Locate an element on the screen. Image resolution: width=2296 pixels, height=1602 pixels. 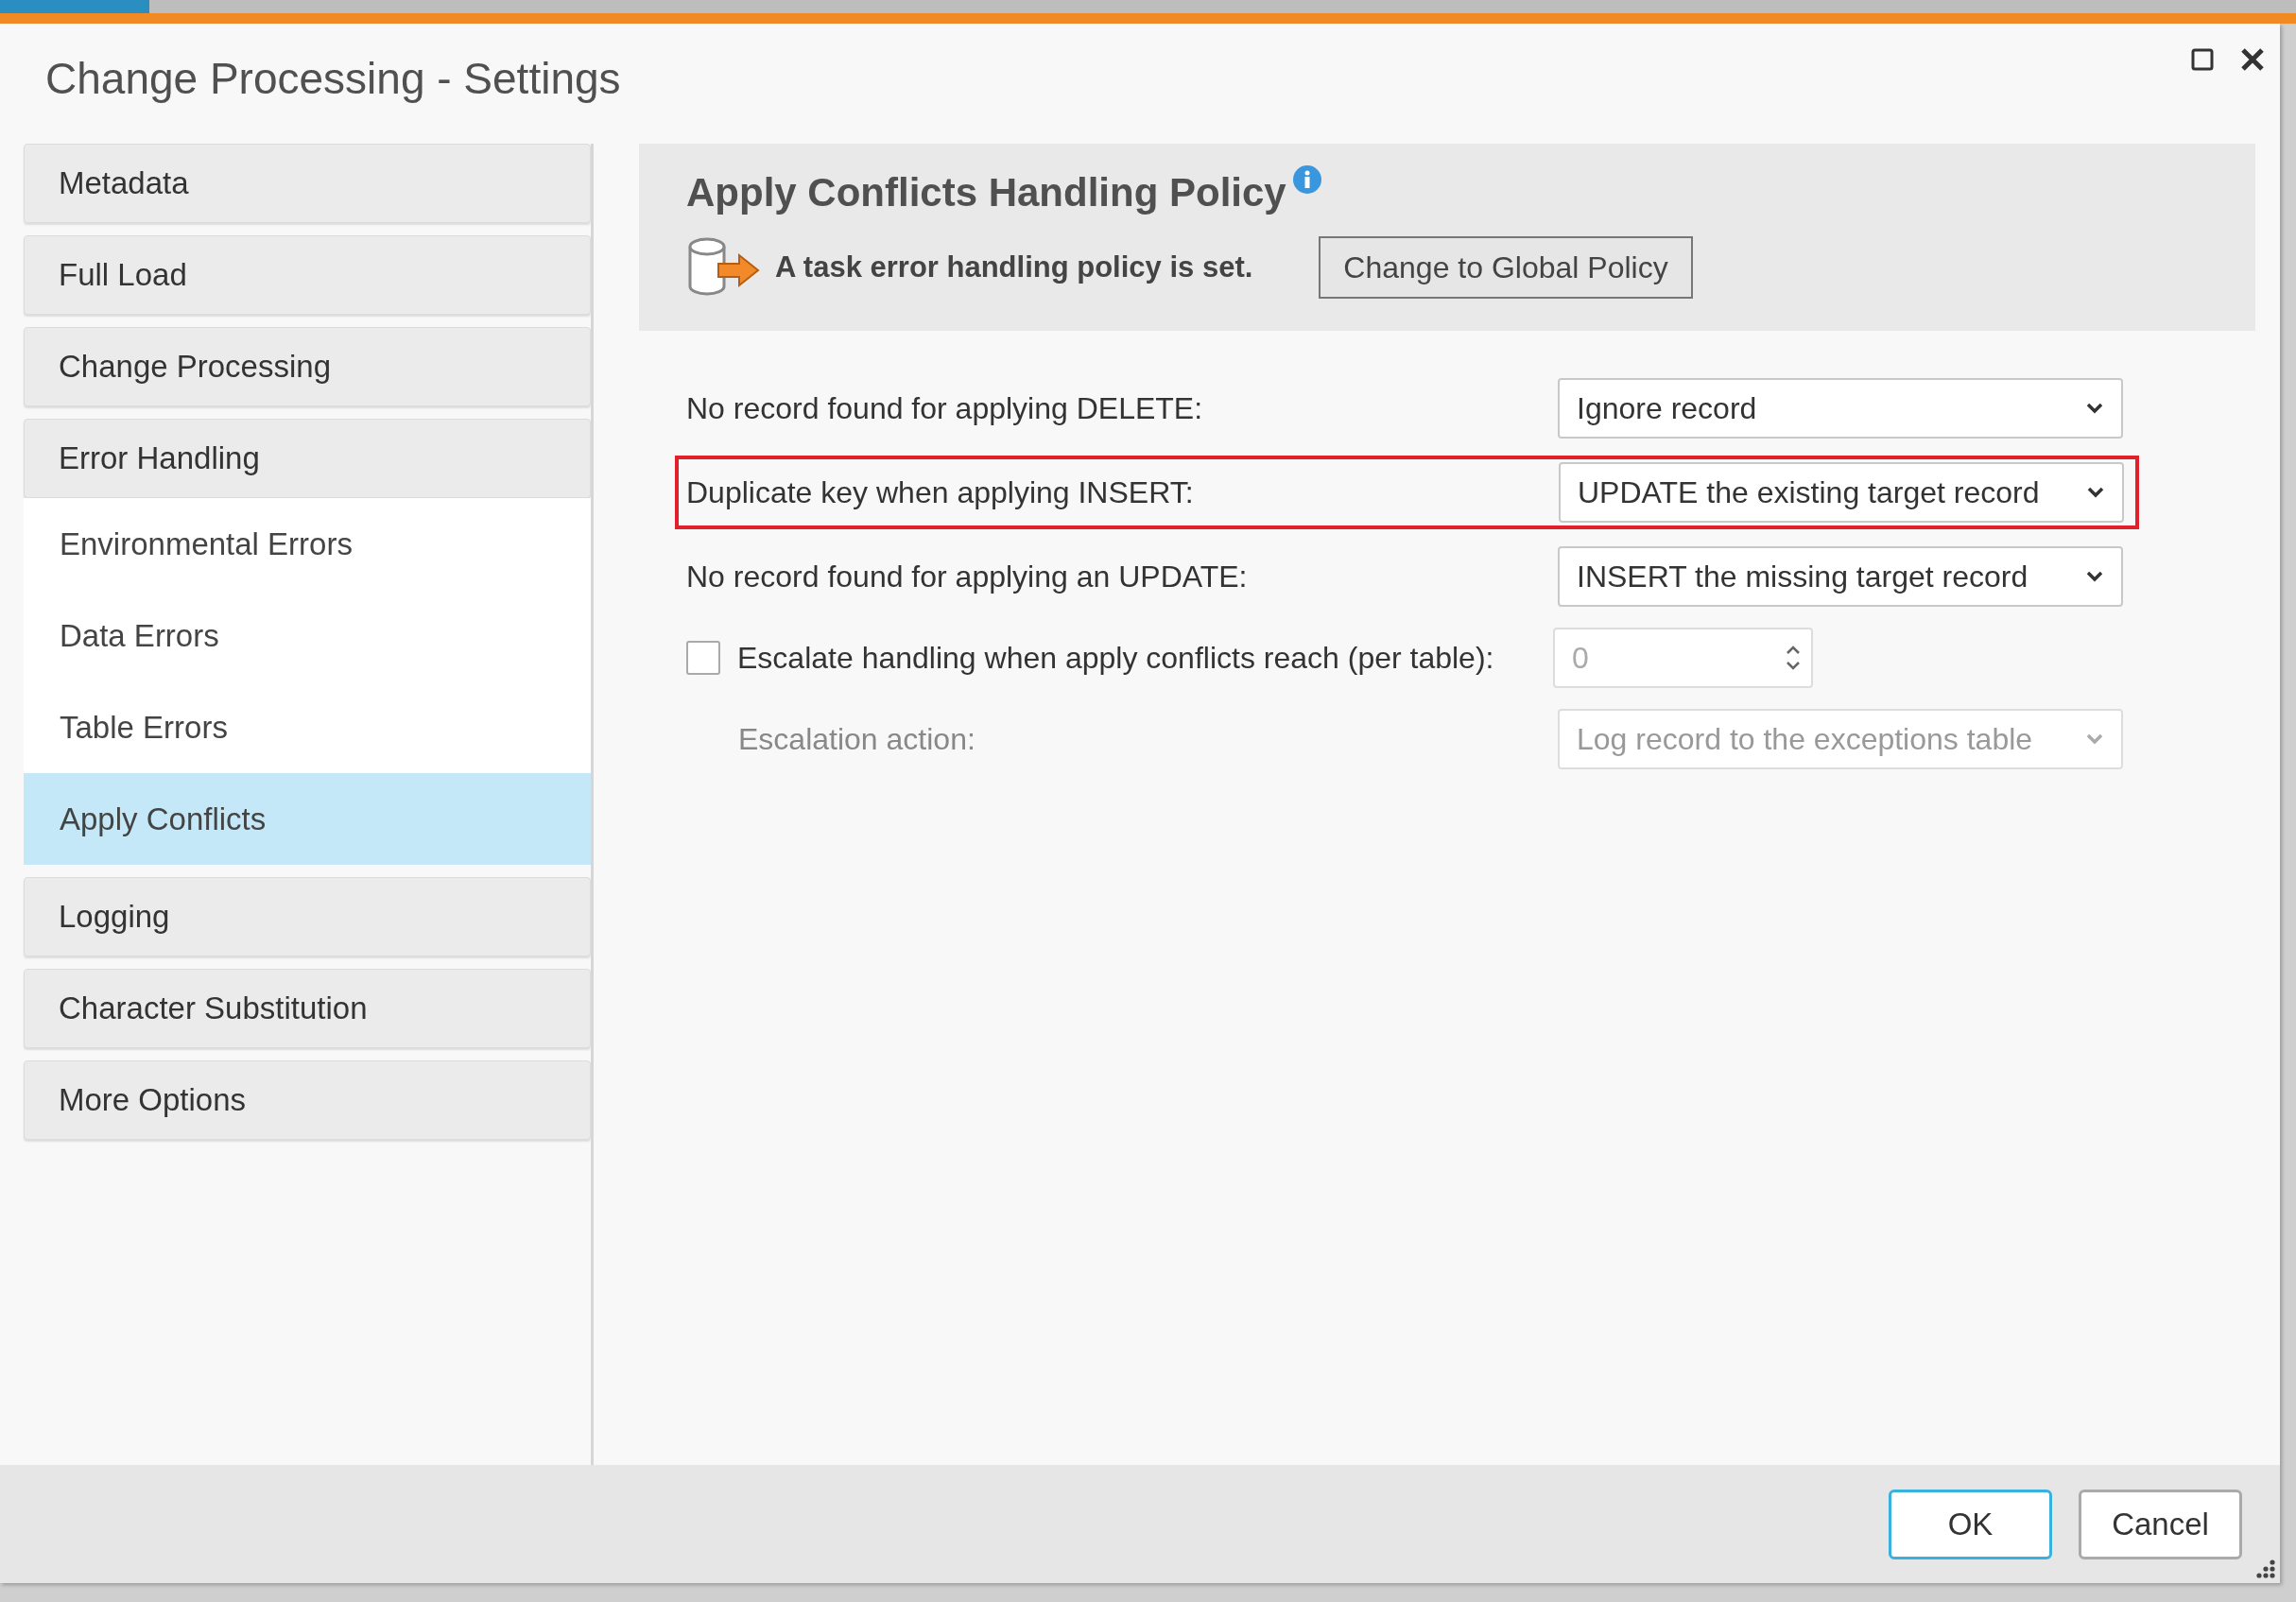
sidebar-subitem: Table Errors is located at coordinates (307, 727).